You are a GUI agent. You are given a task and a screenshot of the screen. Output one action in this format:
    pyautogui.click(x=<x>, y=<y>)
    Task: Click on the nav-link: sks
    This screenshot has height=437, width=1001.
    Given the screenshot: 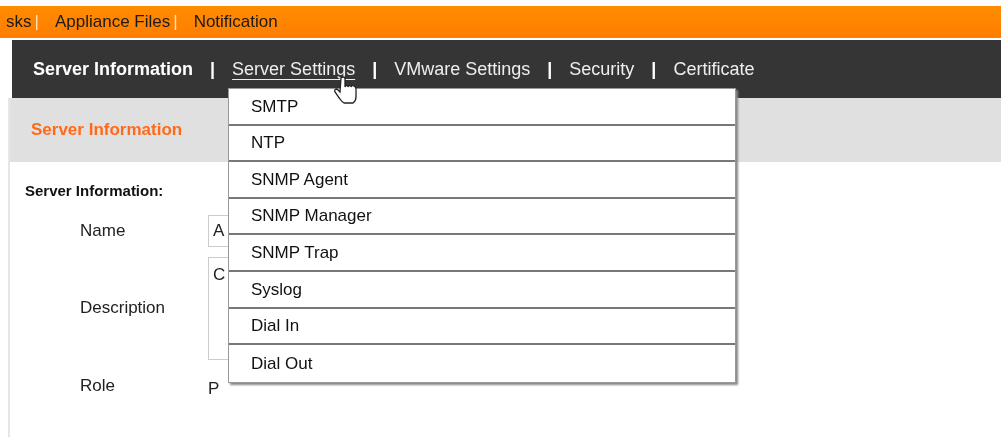 What is the action you would take?
    pyautogui.click(x=19, y=22)
    